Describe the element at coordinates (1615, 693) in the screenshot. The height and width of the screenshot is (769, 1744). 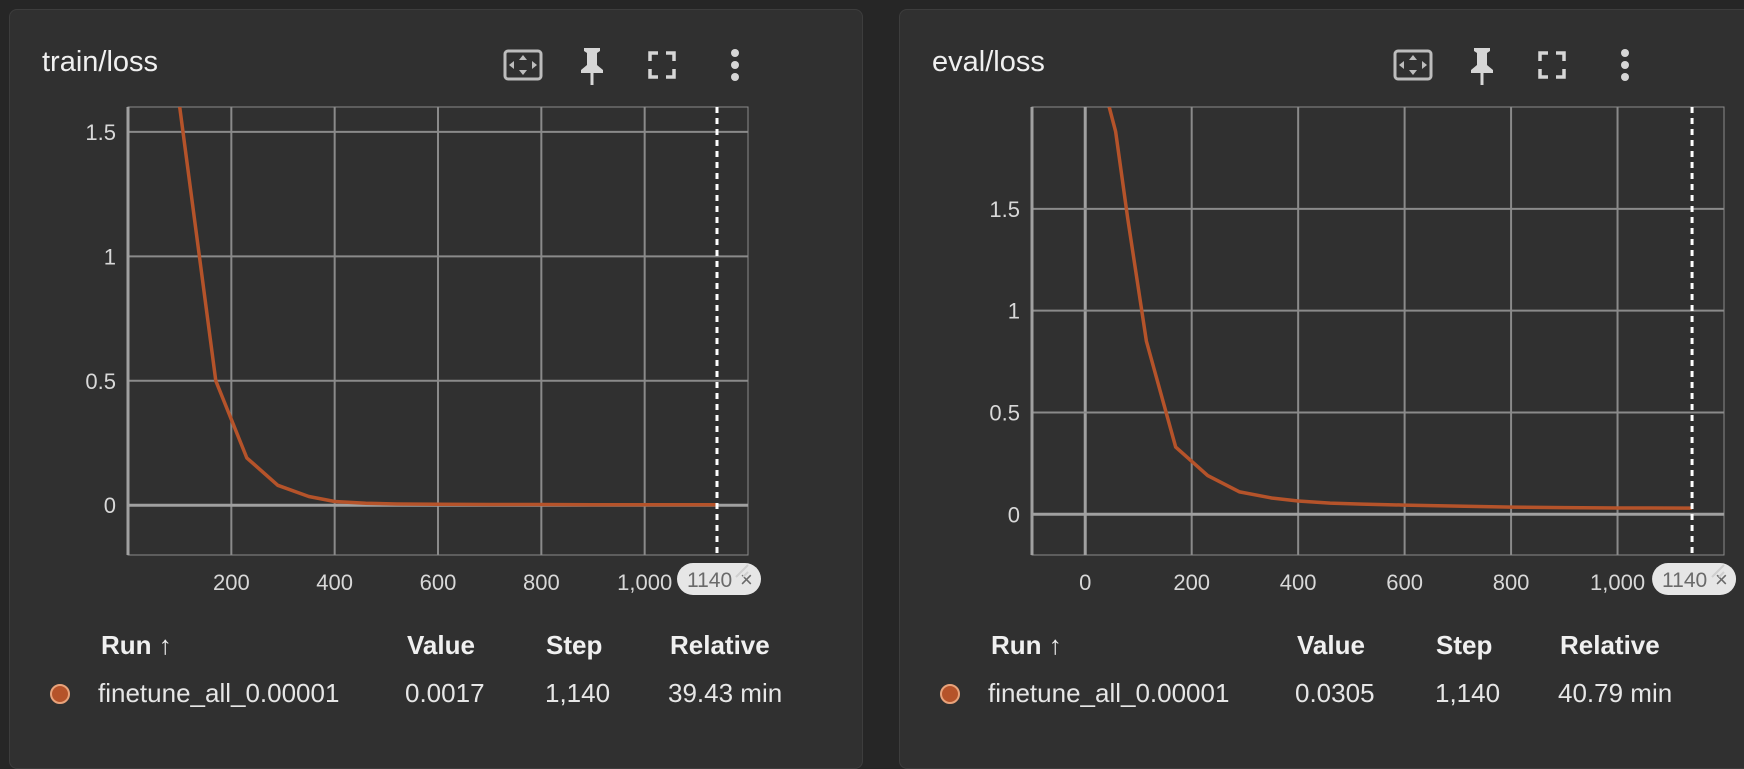
I see `run-relative: 40.79 min` at that location.